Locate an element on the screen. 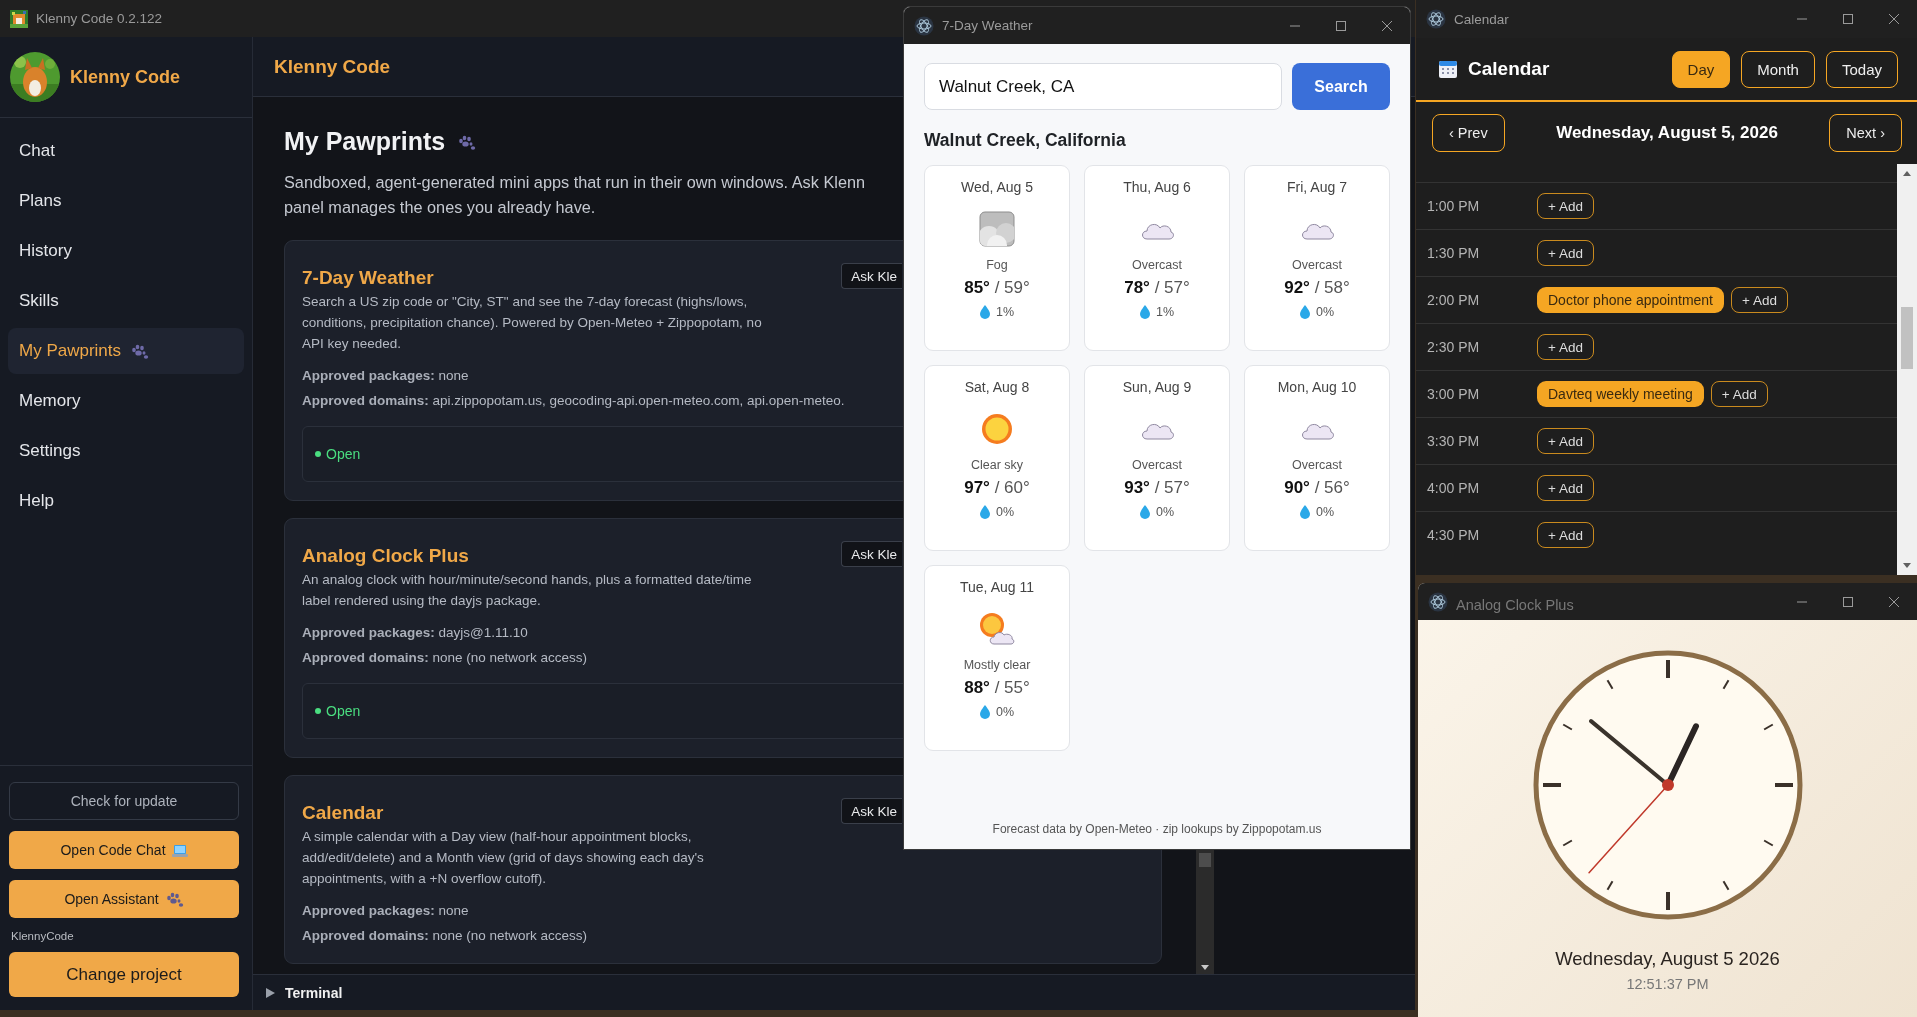 The width and height of the screenshot is (1917, 1017). sidebar-item: History is located at coordinates (126, 251).